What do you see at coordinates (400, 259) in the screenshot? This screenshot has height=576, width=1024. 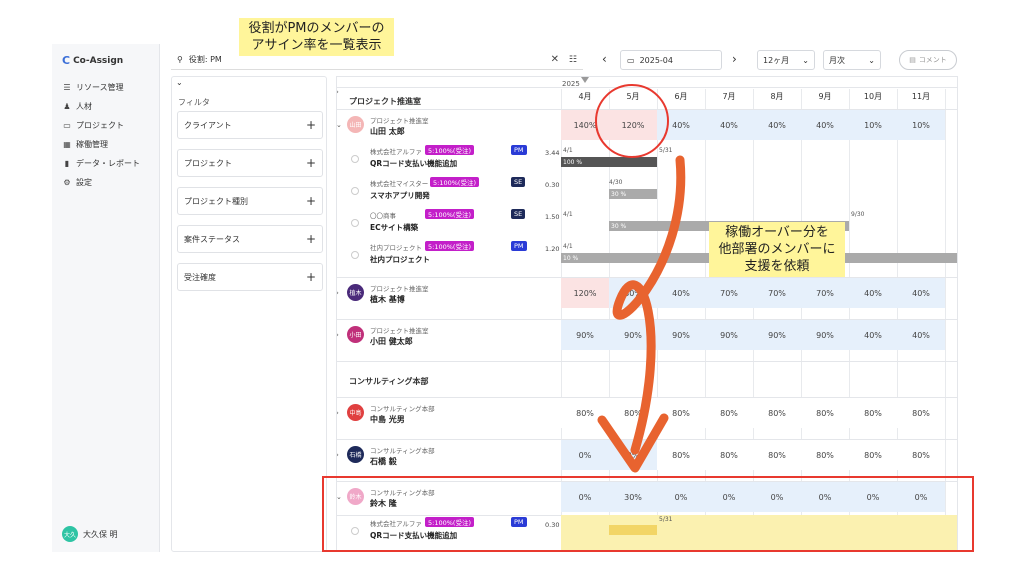 I see `project-name: 社内プロジェクト` at bounding box center [400, 259].